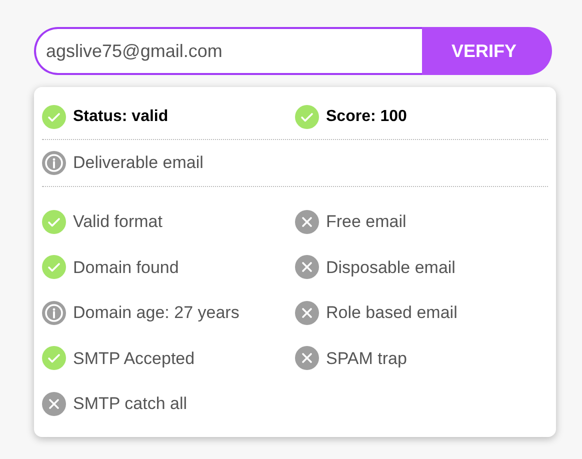 The width and height of the screenshot is (582, 459). What do you see at coordinates (391, 267) in the screenshot?
I see `check-text: Disposable email` at bounding box center [391, 267].